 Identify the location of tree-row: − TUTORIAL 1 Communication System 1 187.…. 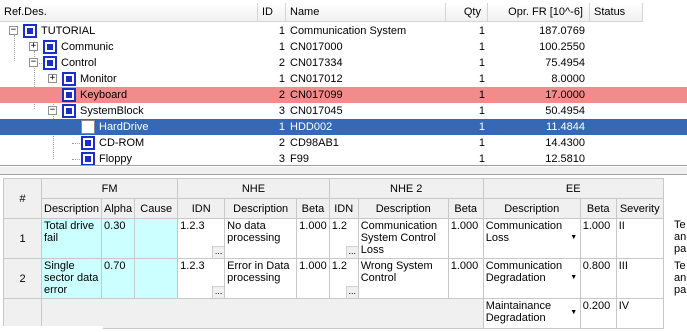
(343, 31).